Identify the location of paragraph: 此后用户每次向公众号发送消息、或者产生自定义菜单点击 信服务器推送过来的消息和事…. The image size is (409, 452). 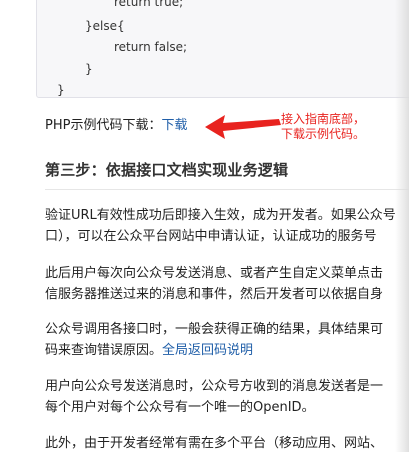
(214, 284).